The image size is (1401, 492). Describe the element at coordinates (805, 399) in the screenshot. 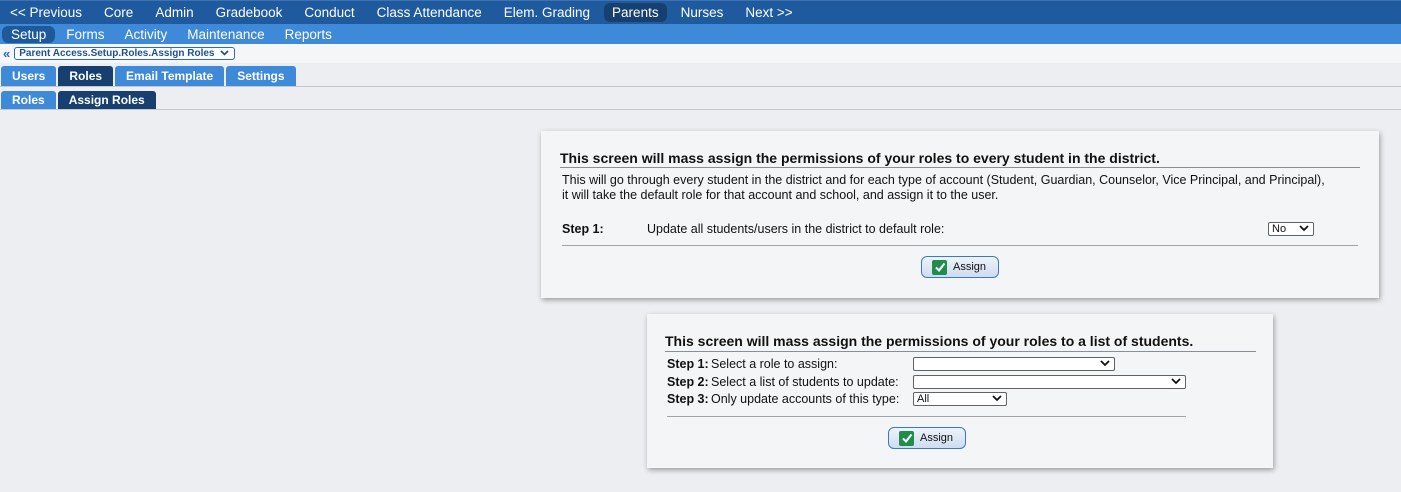

I see `step3-text: Only update accounts of this type:` at that location.